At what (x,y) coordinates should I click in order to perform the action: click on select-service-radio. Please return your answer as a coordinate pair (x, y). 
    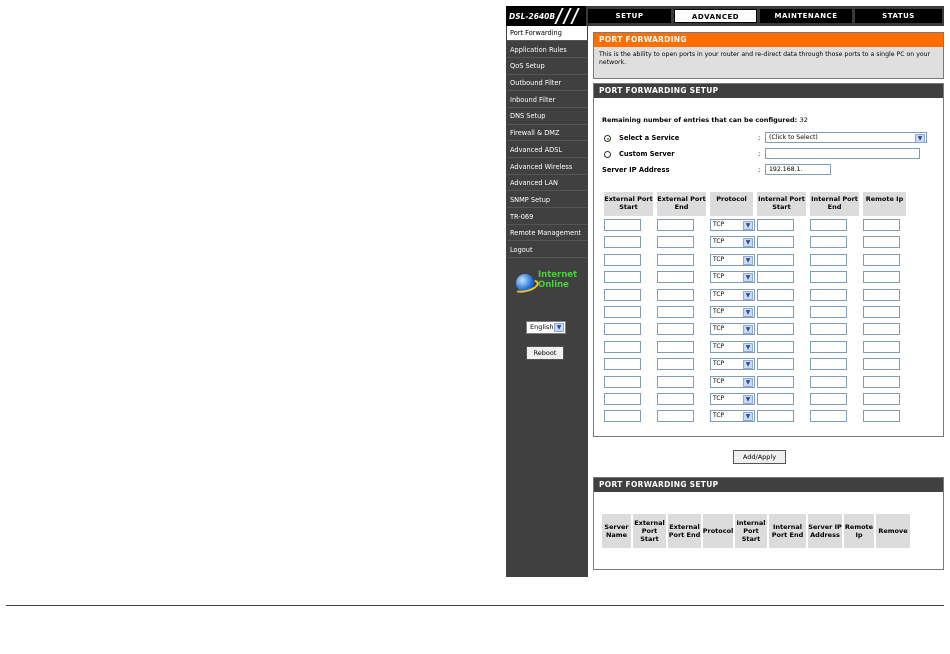
    Looking at the image, I should click on (607, 138).